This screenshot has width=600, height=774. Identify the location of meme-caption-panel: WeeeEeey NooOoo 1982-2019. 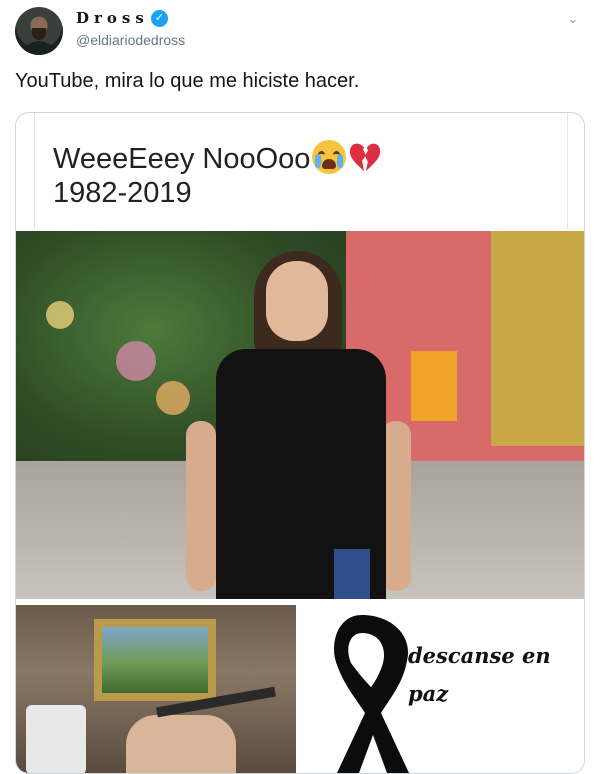
(301, 171).